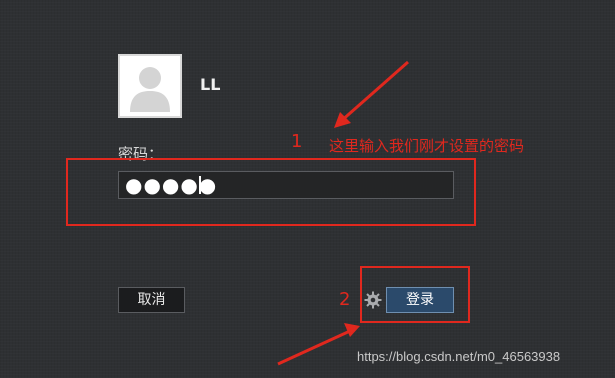 The image size is (615, 378). What do you see at coordinates (459, 356) in the screenshot?
I see `watermark-text: https://blog.csdn.net/m0_46563938` at bounding box center [459, 356].